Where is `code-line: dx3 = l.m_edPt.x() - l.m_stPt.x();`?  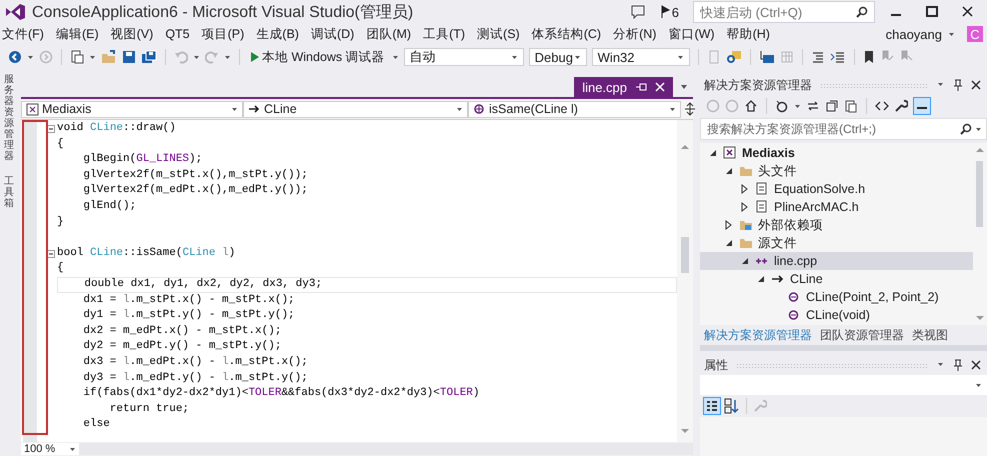
code-line: dx3 = l.m_edPt.x() - l.m_stPt.x(); is located at coordinates (195, 362).